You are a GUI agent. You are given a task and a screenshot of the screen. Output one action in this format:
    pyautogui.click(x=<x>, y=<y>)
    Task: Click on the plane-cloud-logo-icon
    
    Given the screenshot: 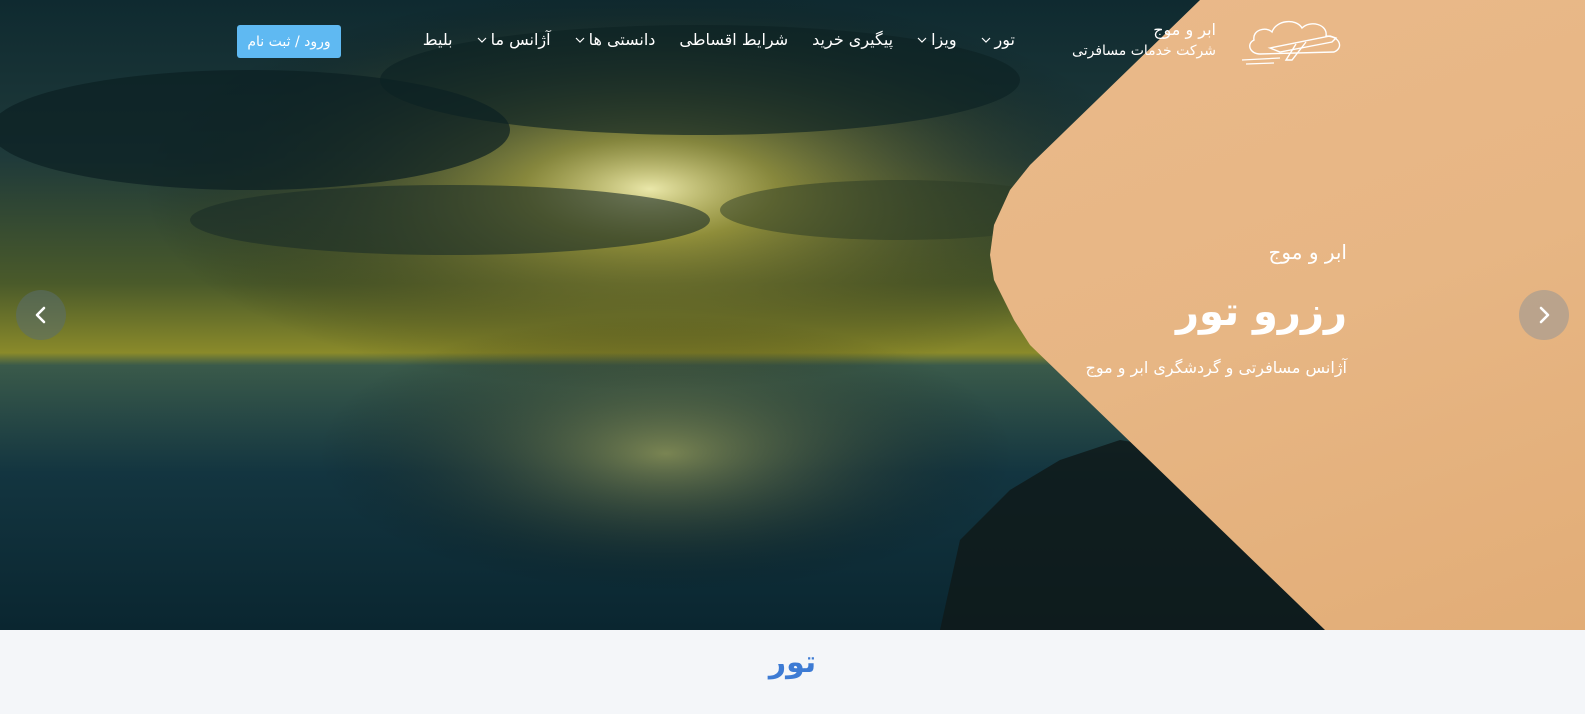 What is the action you would take?
    pyautogui.click(x=1291, y=43)
    